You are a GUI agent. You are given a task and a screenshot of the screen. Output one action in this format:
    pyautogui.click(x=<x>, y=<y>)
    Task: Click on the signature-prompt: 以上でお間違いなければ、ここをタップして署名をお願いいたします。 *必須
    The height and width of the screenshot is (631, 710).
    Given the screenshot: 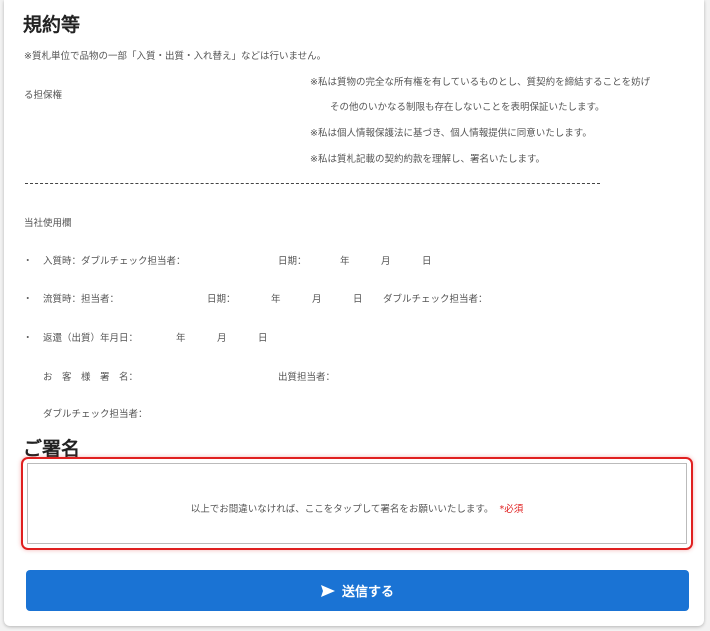 What is the action you would take?
    pyautogui.click(x=357, y=508)
    